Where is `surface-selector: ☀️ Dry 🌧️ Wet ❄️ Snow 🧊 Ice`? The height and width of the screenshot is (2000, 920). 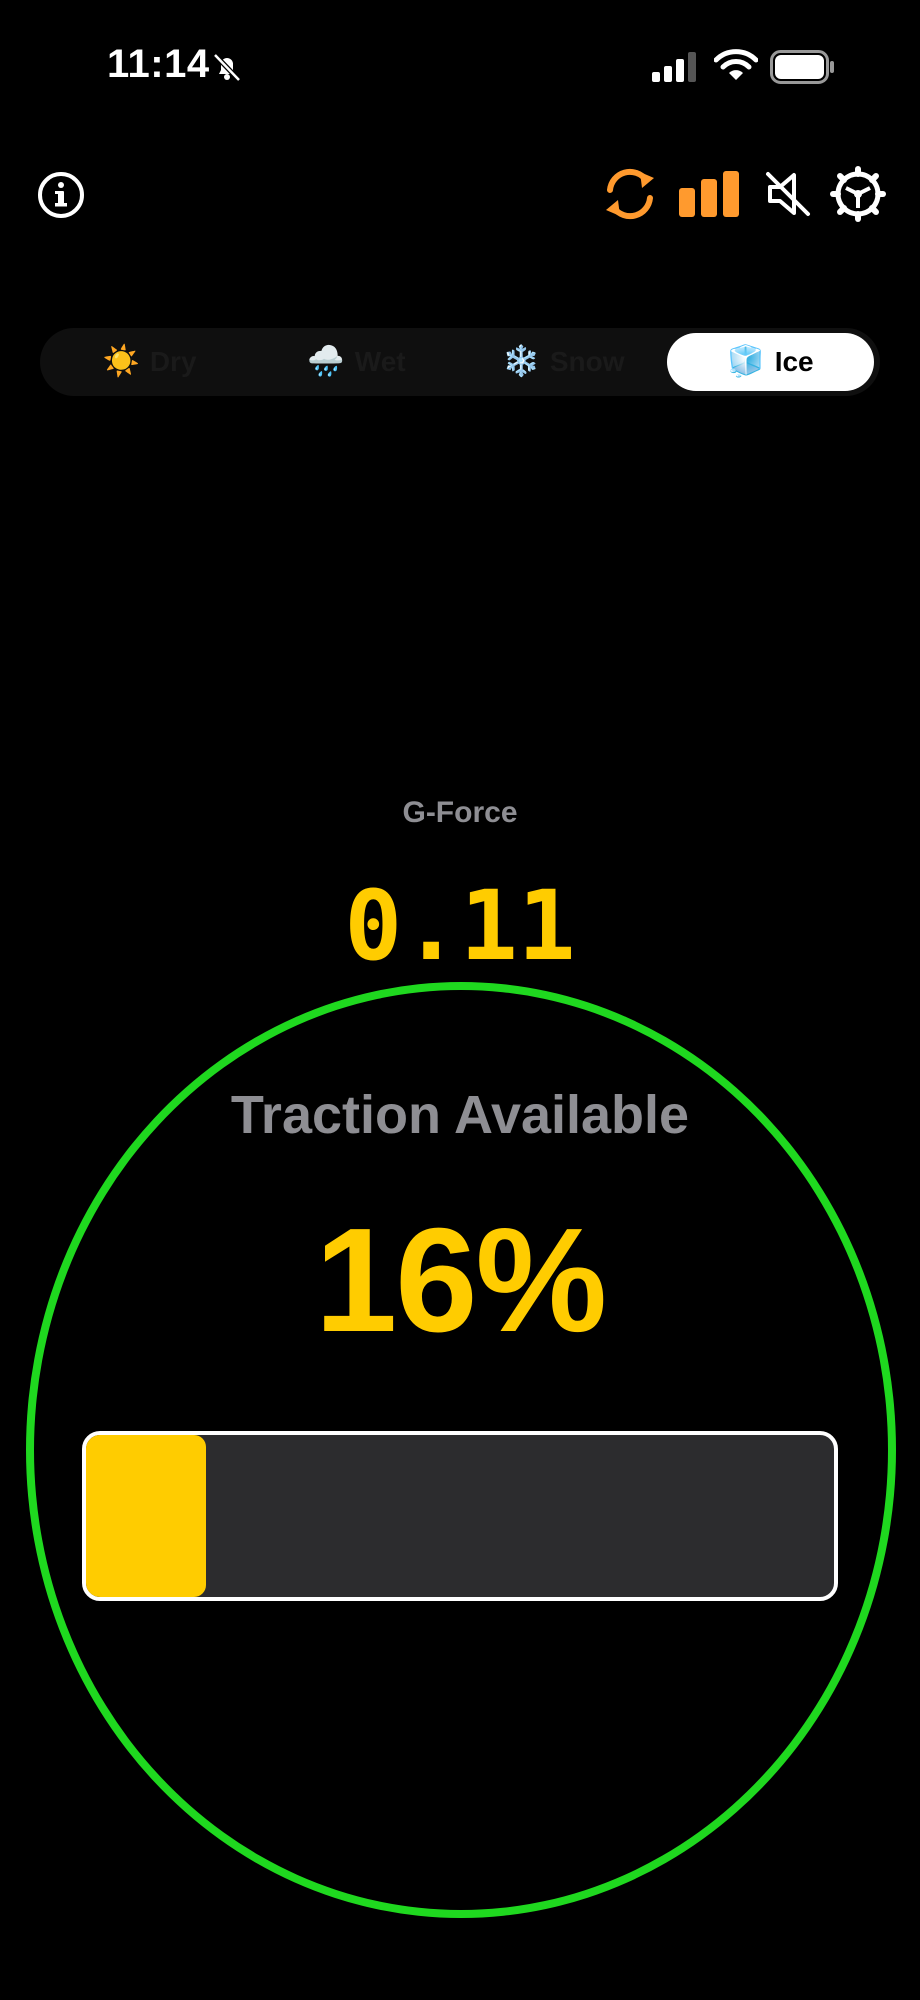
surface-selector: ☀️ Dry 🌧️ Wet ❄️ Snow 🧊 Ice is located at coordinates (460, 362).